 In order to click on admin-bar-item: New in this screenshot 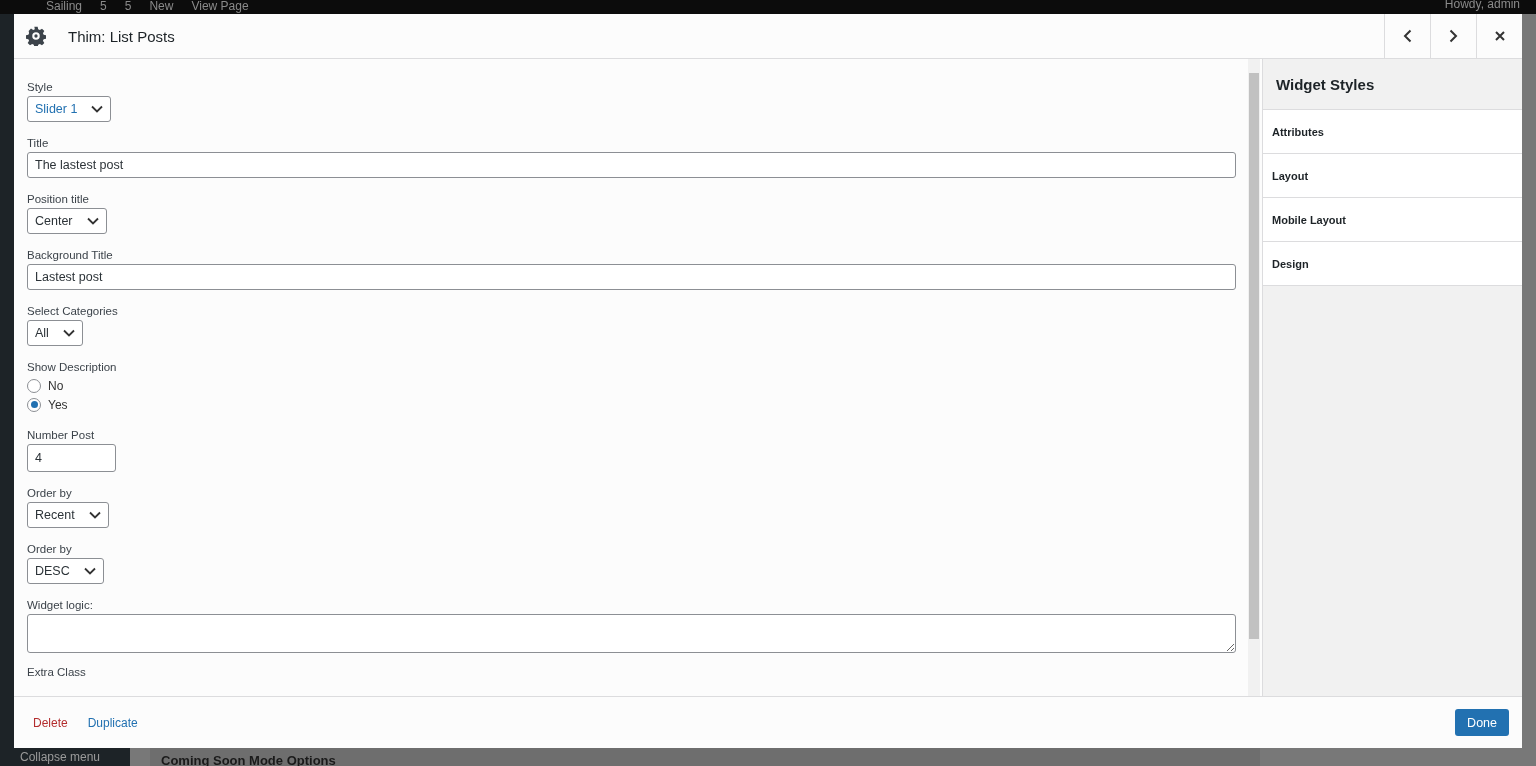, I will do `click(161, 6)`.